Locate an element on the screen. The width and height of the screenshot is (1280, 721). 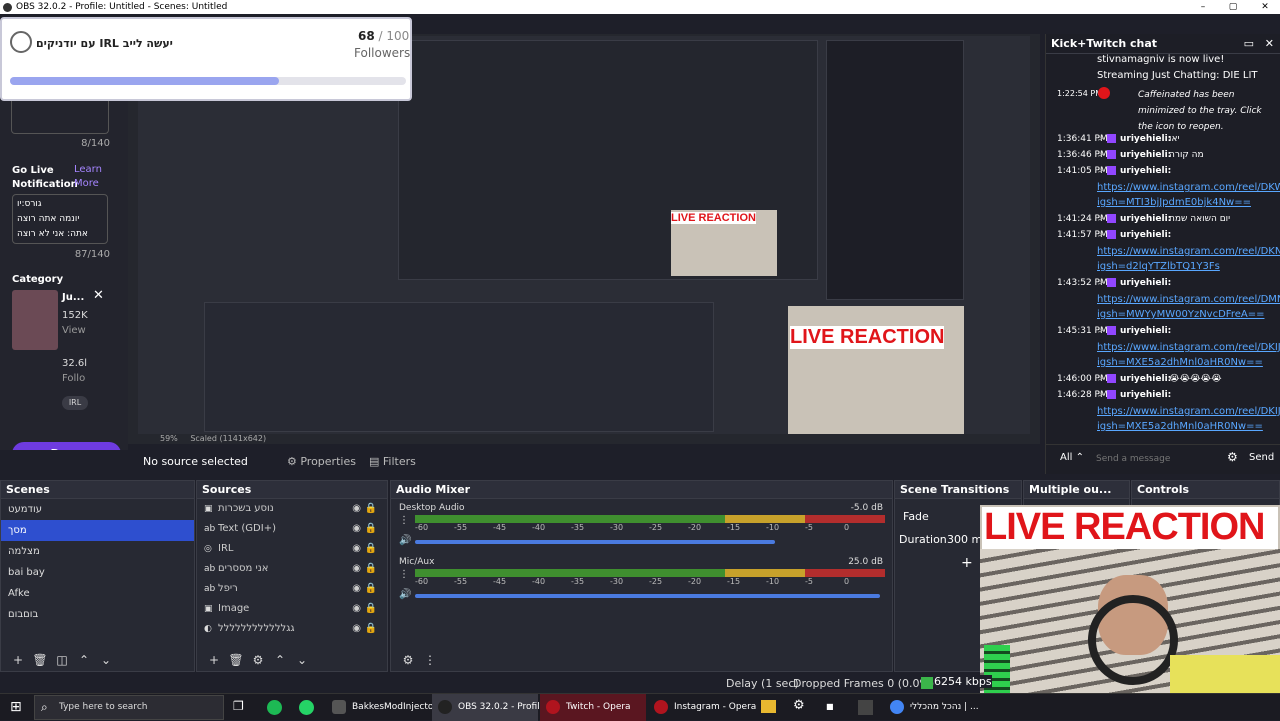
file-explorer-icon is located at coordinates (768, 706).